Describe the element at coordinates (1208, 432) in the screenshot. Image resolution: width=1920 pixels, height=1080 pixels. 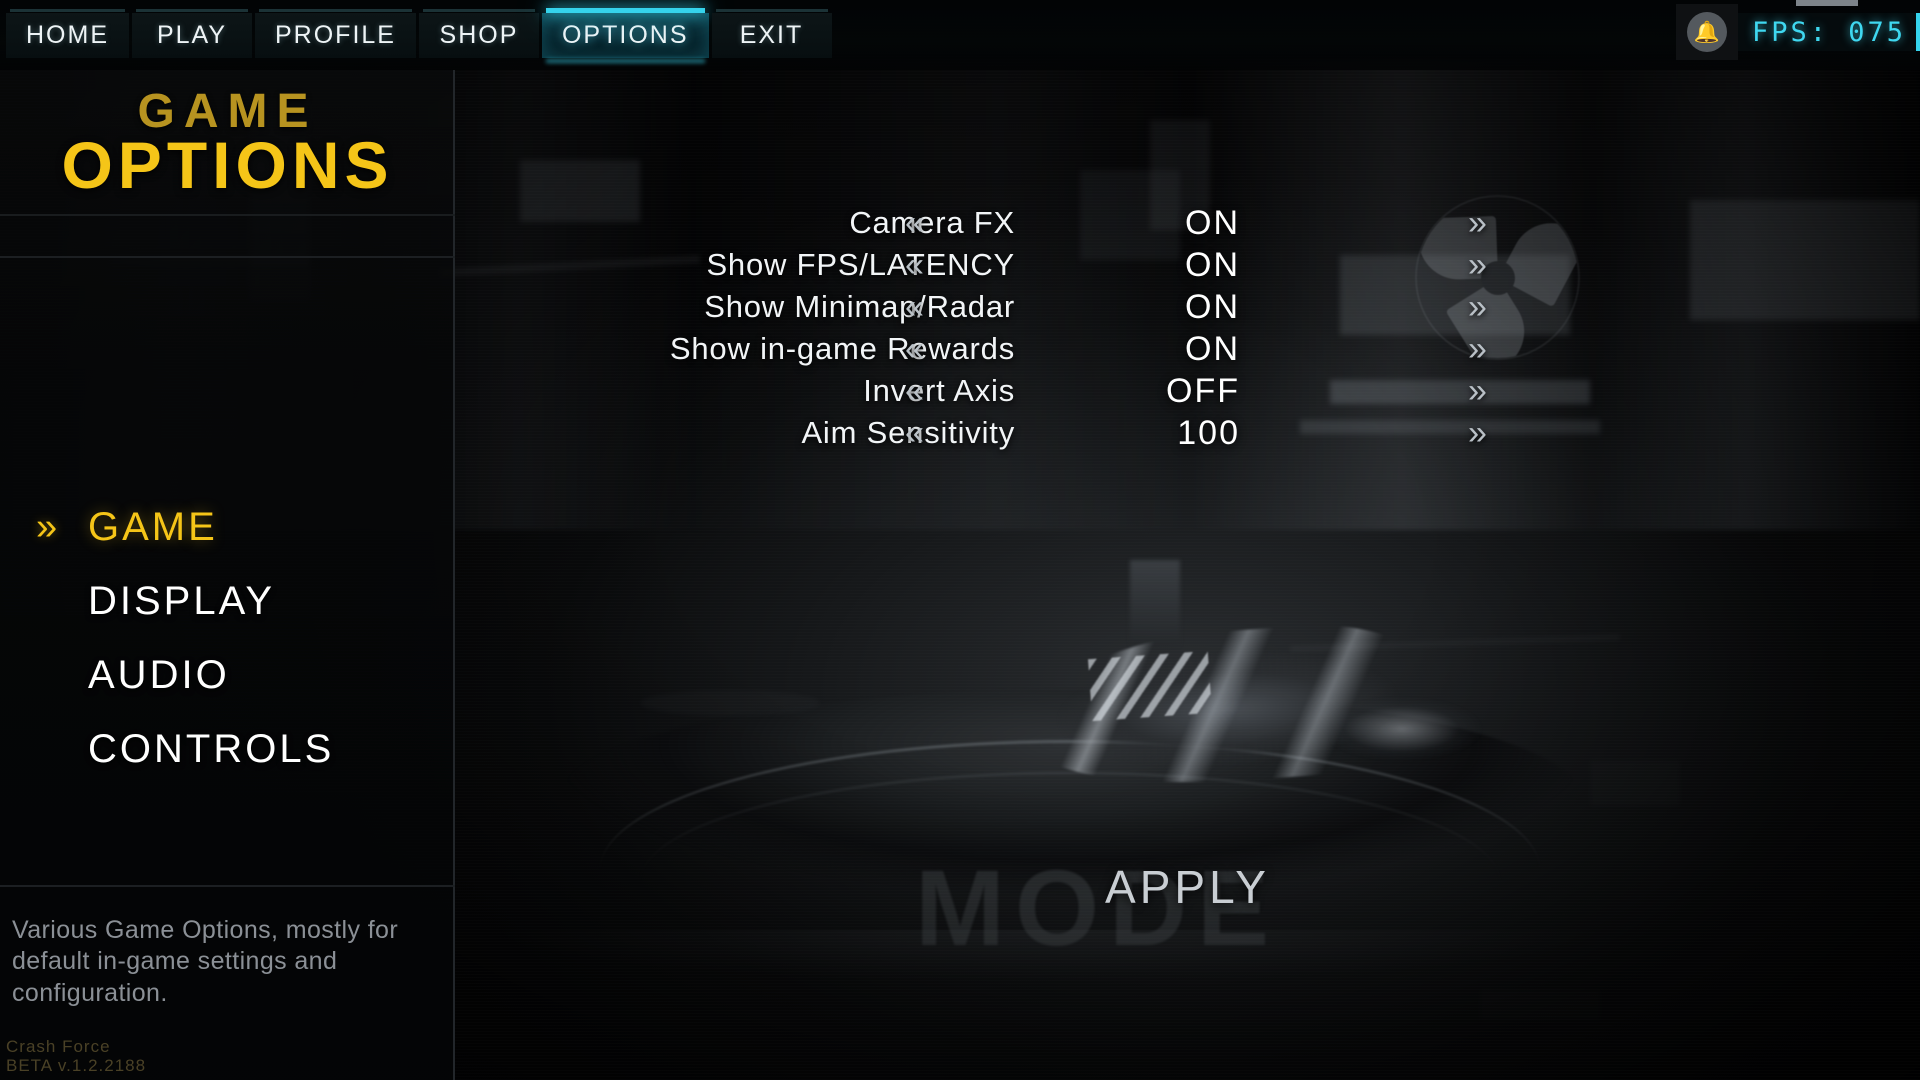
I see `setting-value: 100` at that location.